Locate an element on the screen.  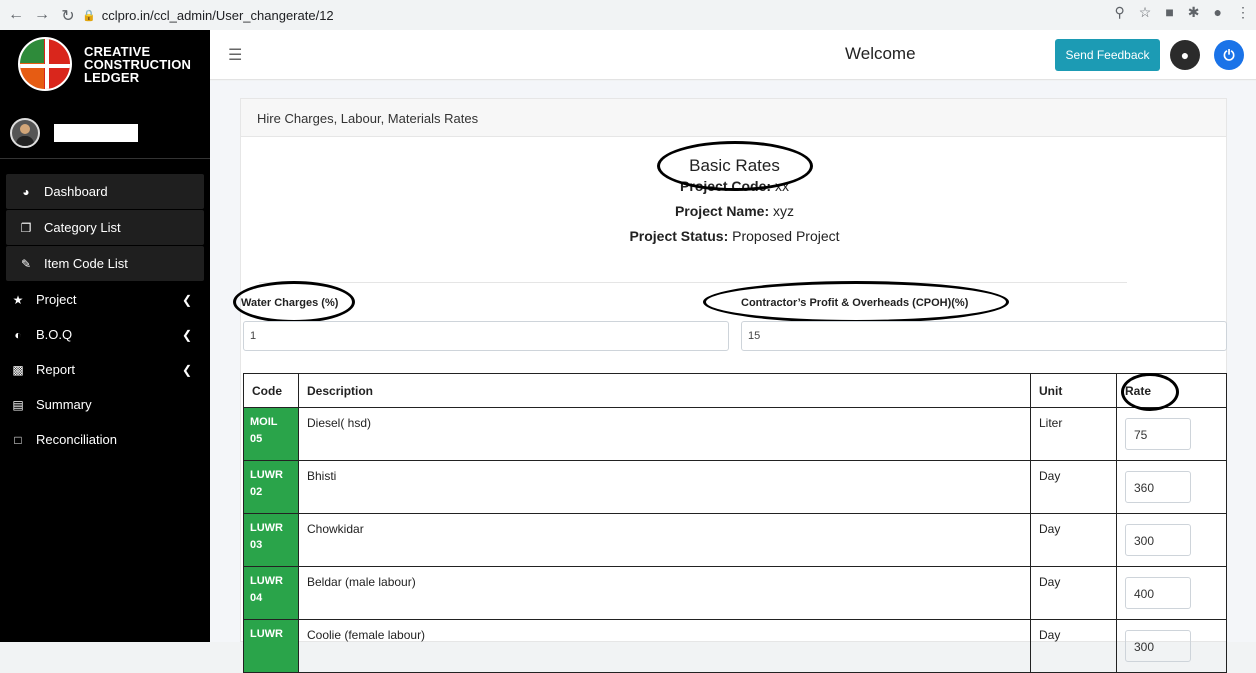
logo-text: CREATIVE CONSTRUCTION LEDGER is located at coordinates (137, 64).